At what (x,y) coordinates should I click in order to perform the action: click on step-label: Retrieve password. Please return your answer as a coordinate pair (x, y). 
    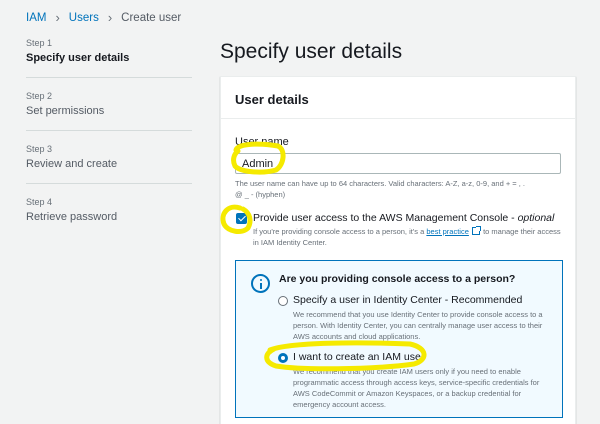
    Looking at the image, I should click on (72, 217).